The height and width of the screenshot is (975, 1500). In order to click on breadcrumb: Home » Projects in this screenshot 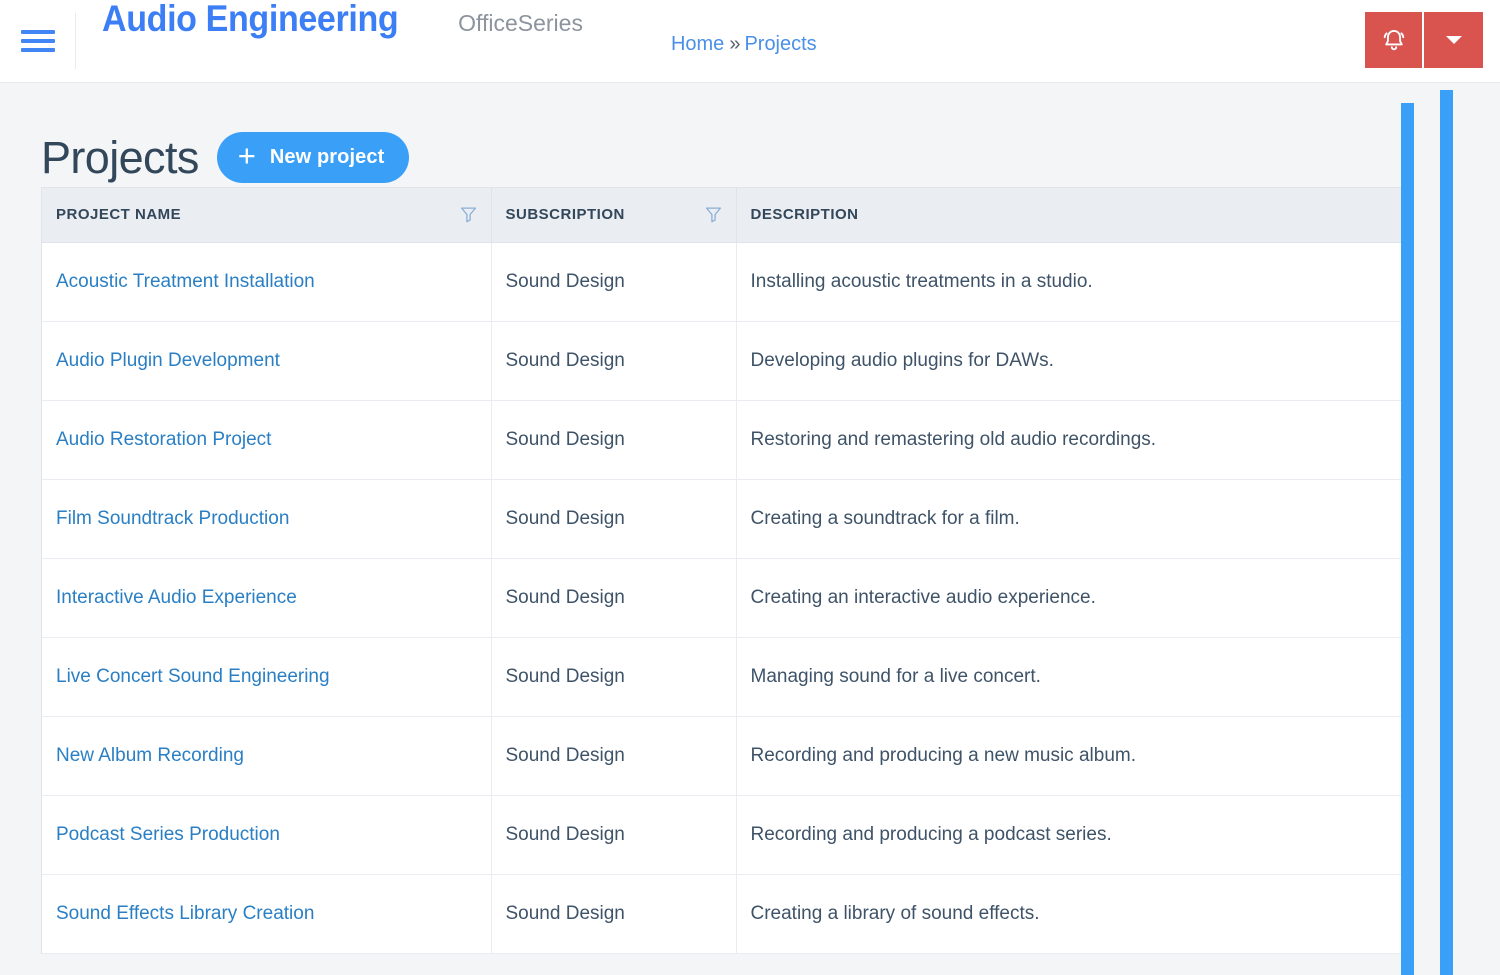, I will do `click(744, 41)`.